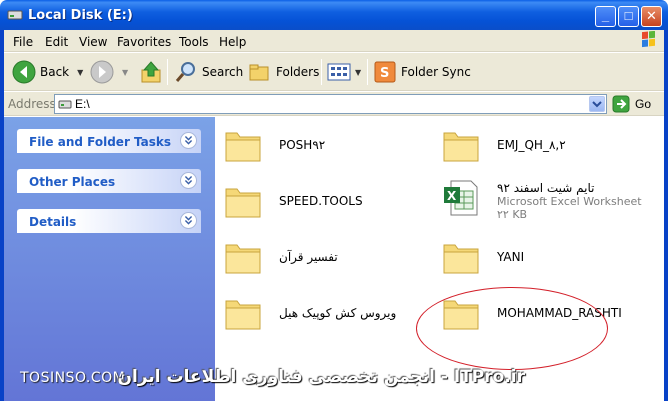  I want to click on close-button: ✕, so click(651, 16).